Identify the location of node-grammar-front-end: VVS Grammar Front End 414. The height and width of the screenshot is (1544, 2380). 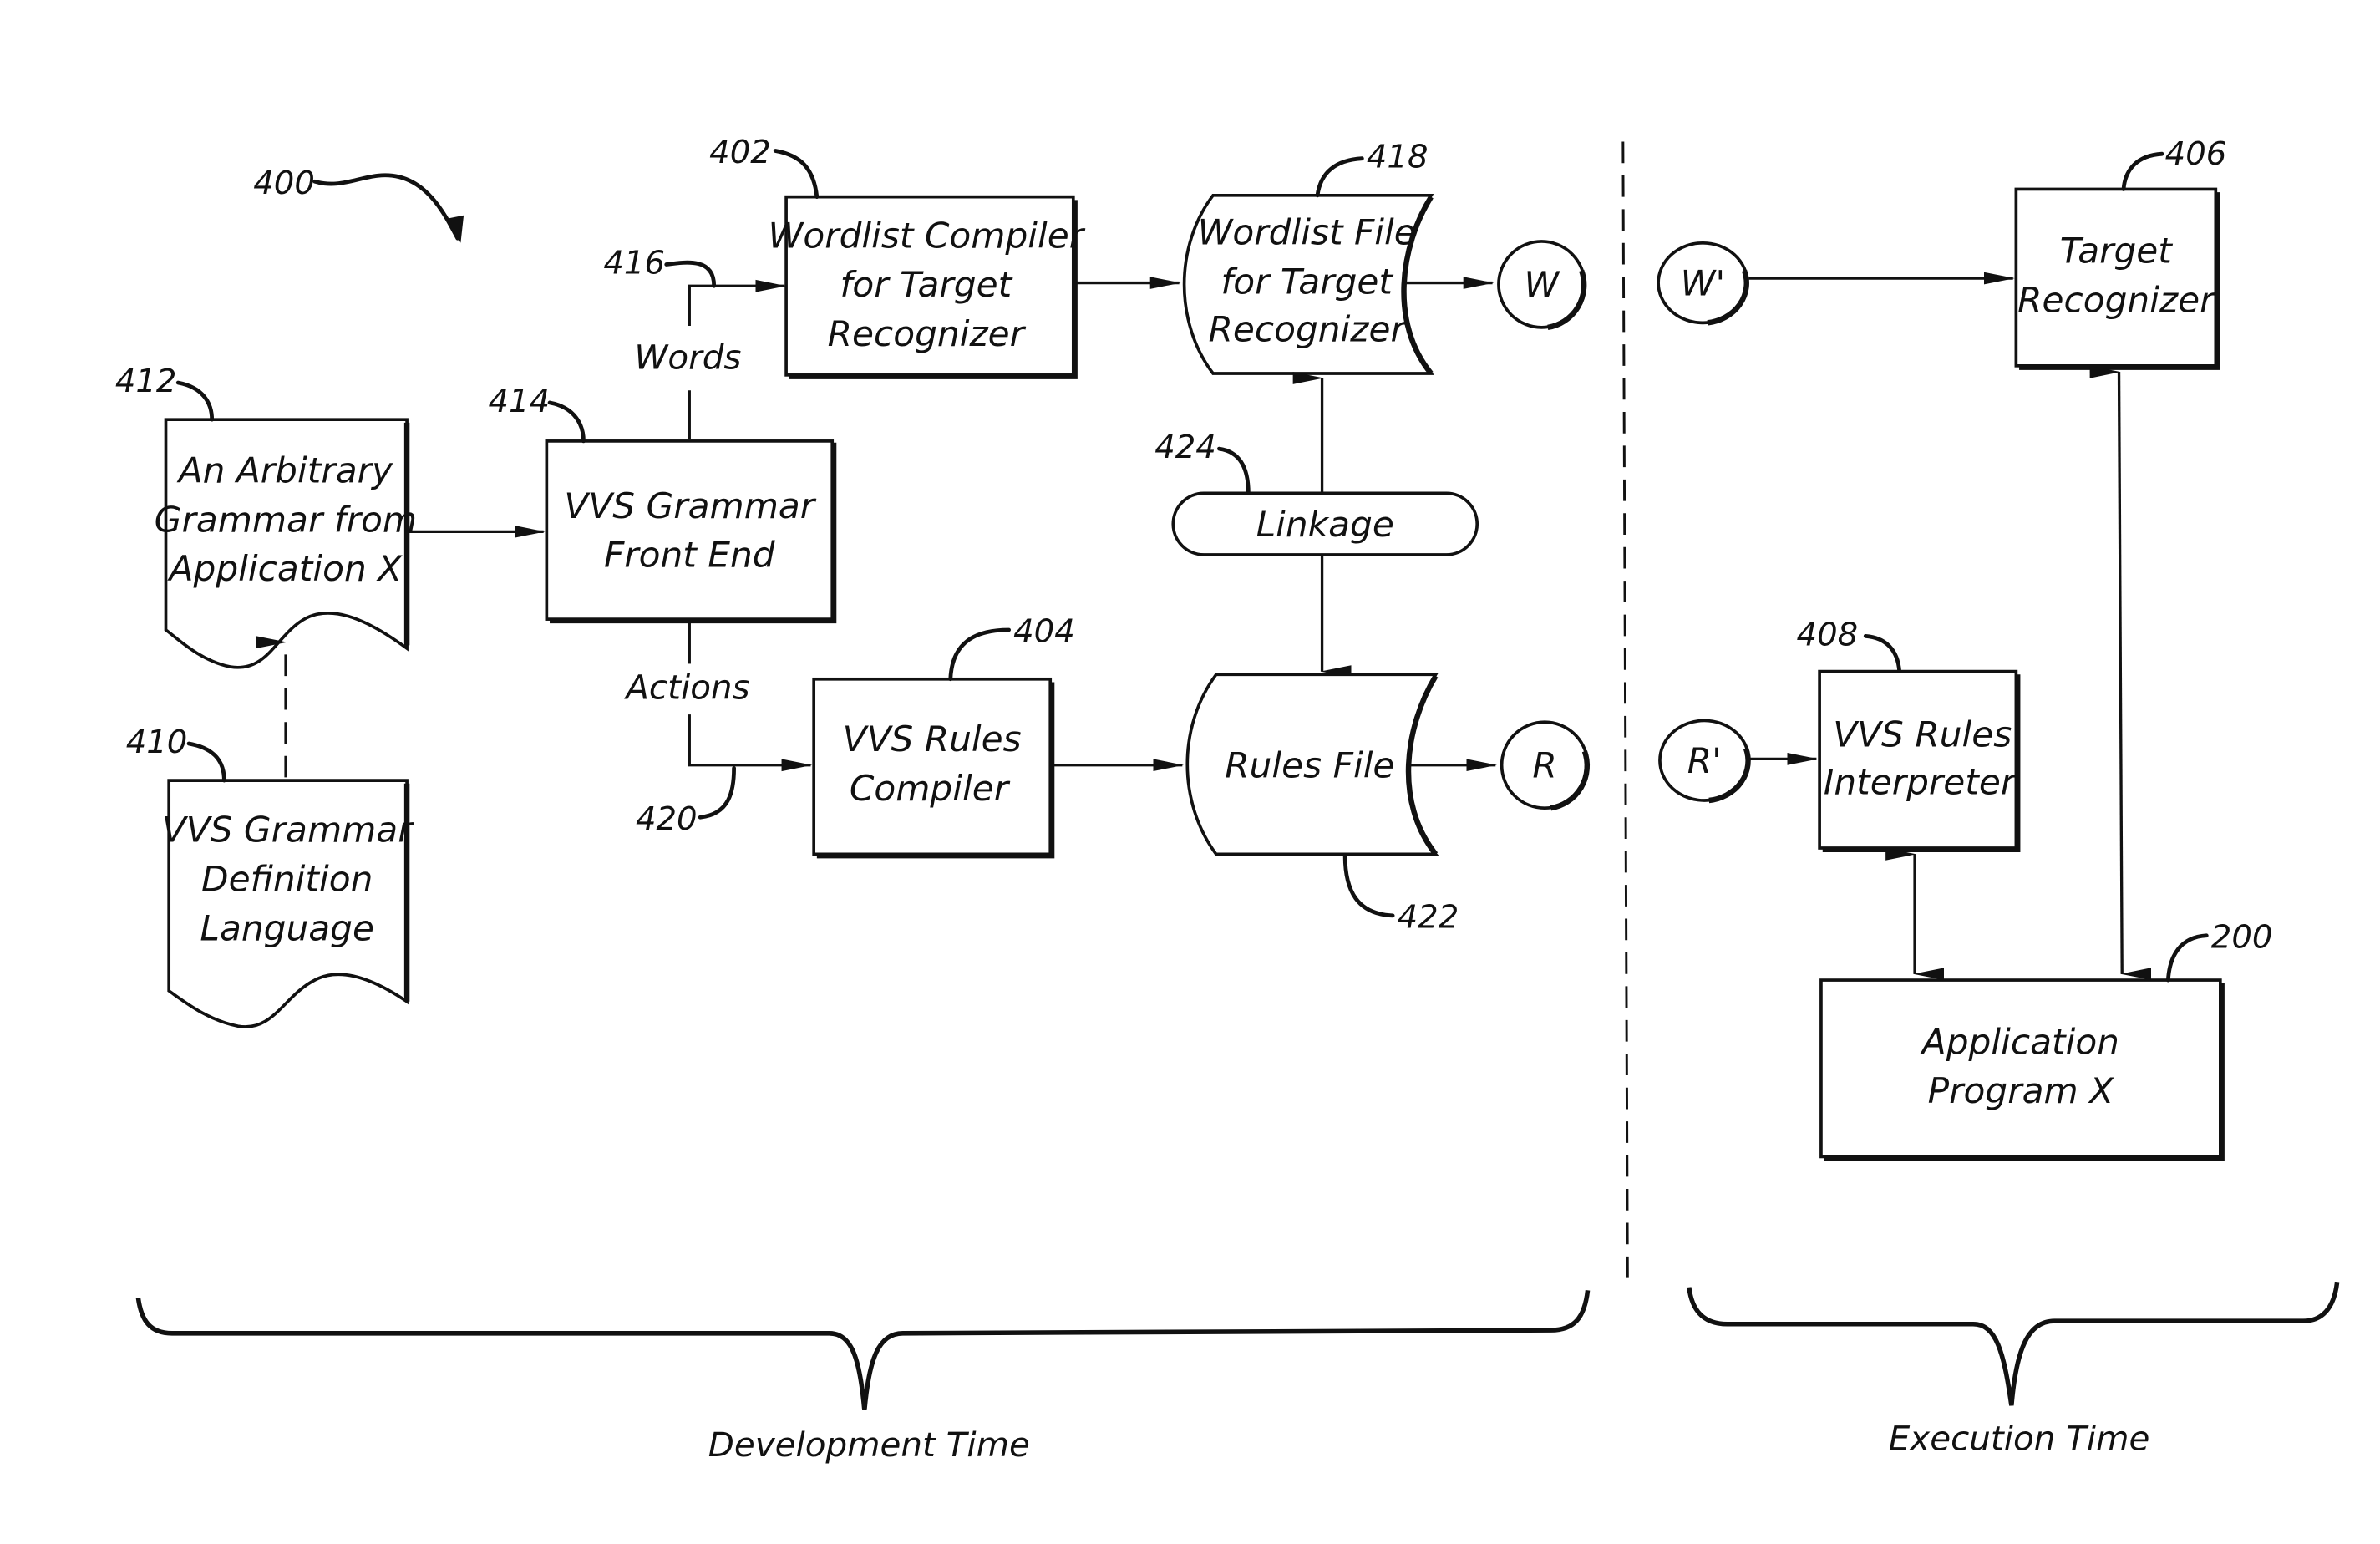
(663, 504).